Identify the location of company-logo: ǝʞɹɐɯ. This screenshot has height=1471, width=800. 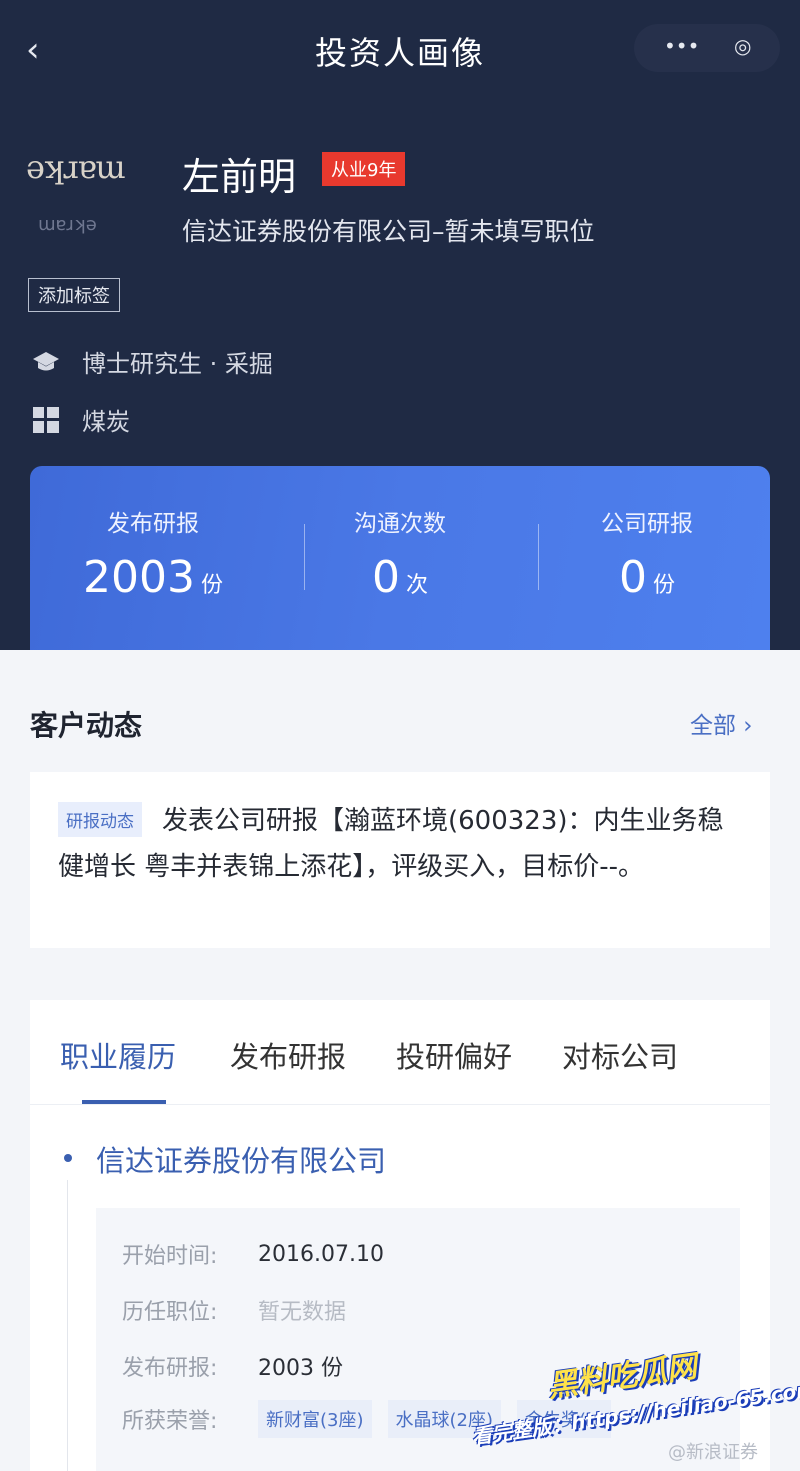
(76, 167).